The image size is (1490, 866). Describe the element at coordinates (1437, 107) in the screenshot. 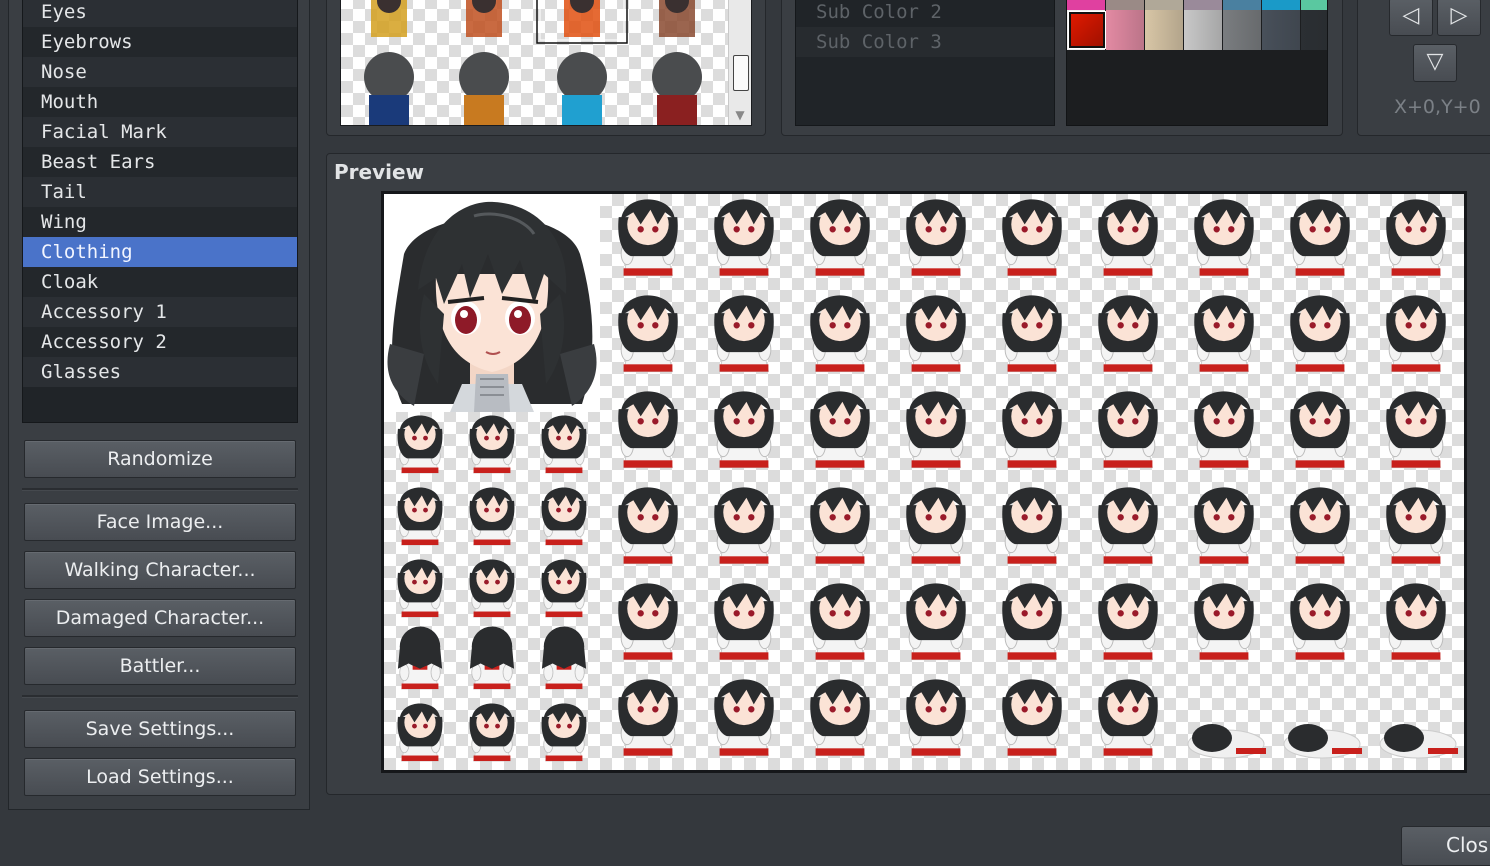

I see `offset-readout: X+0,Y+0` at that location.